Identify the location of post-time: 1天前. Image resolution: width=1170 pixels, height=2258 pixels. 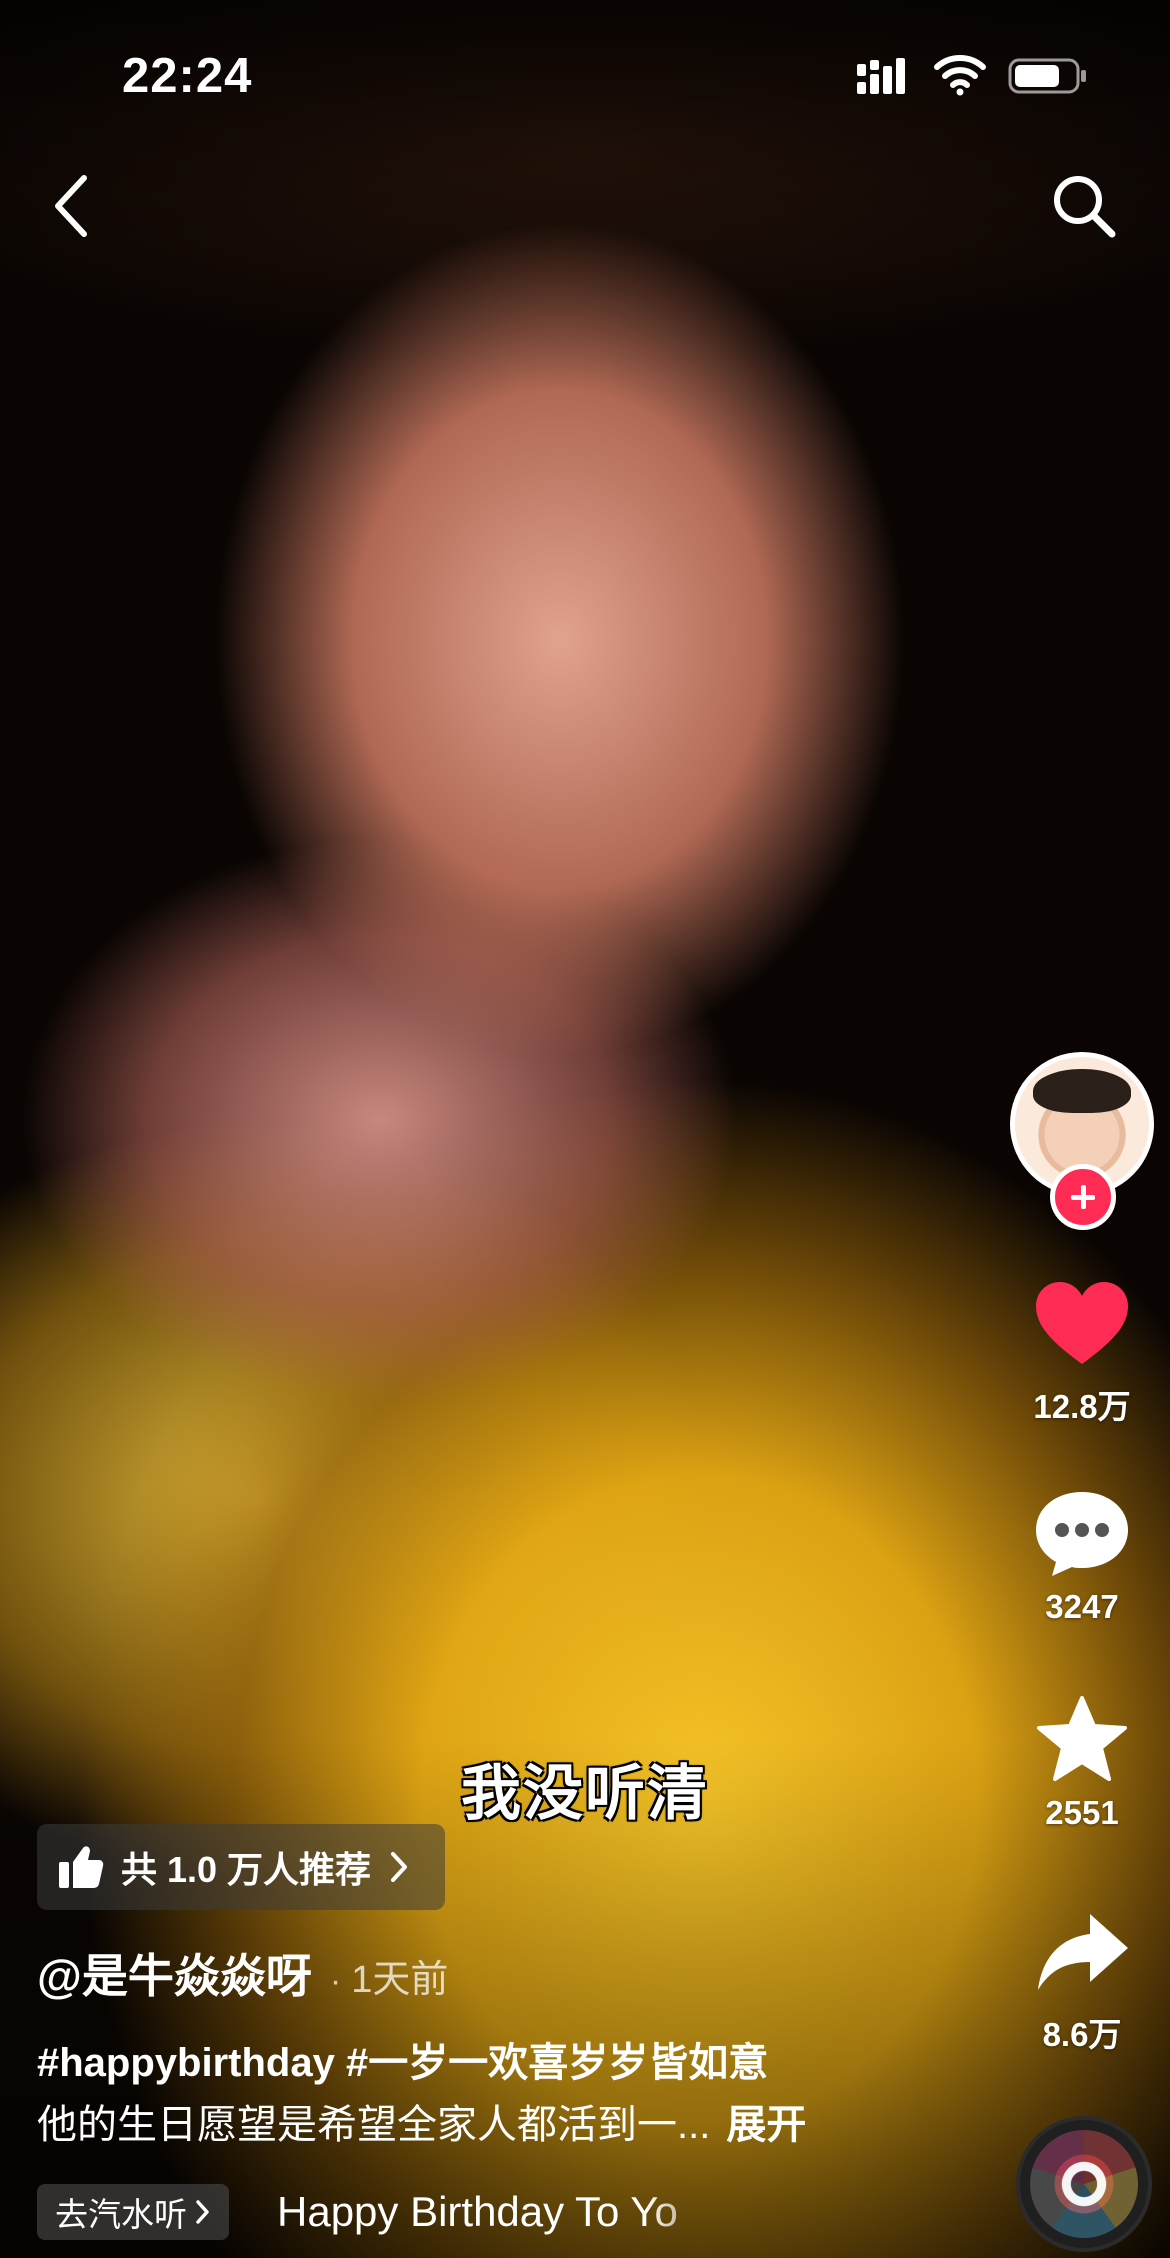
(400, 1980).